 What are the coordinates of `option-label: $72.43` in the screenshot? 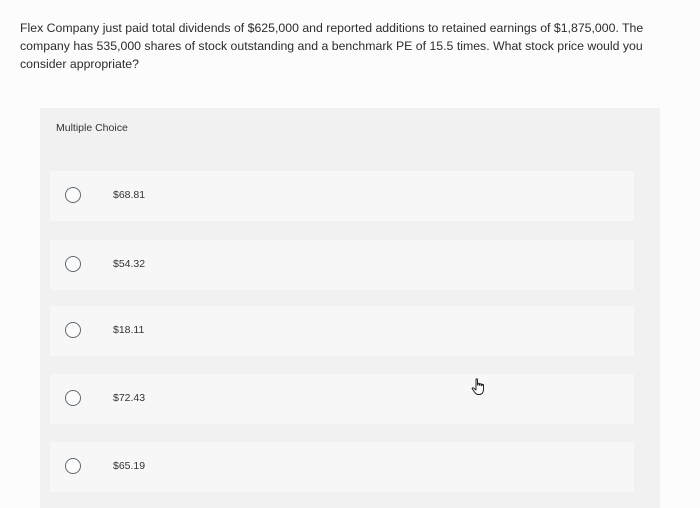 It's located at (129, 398).